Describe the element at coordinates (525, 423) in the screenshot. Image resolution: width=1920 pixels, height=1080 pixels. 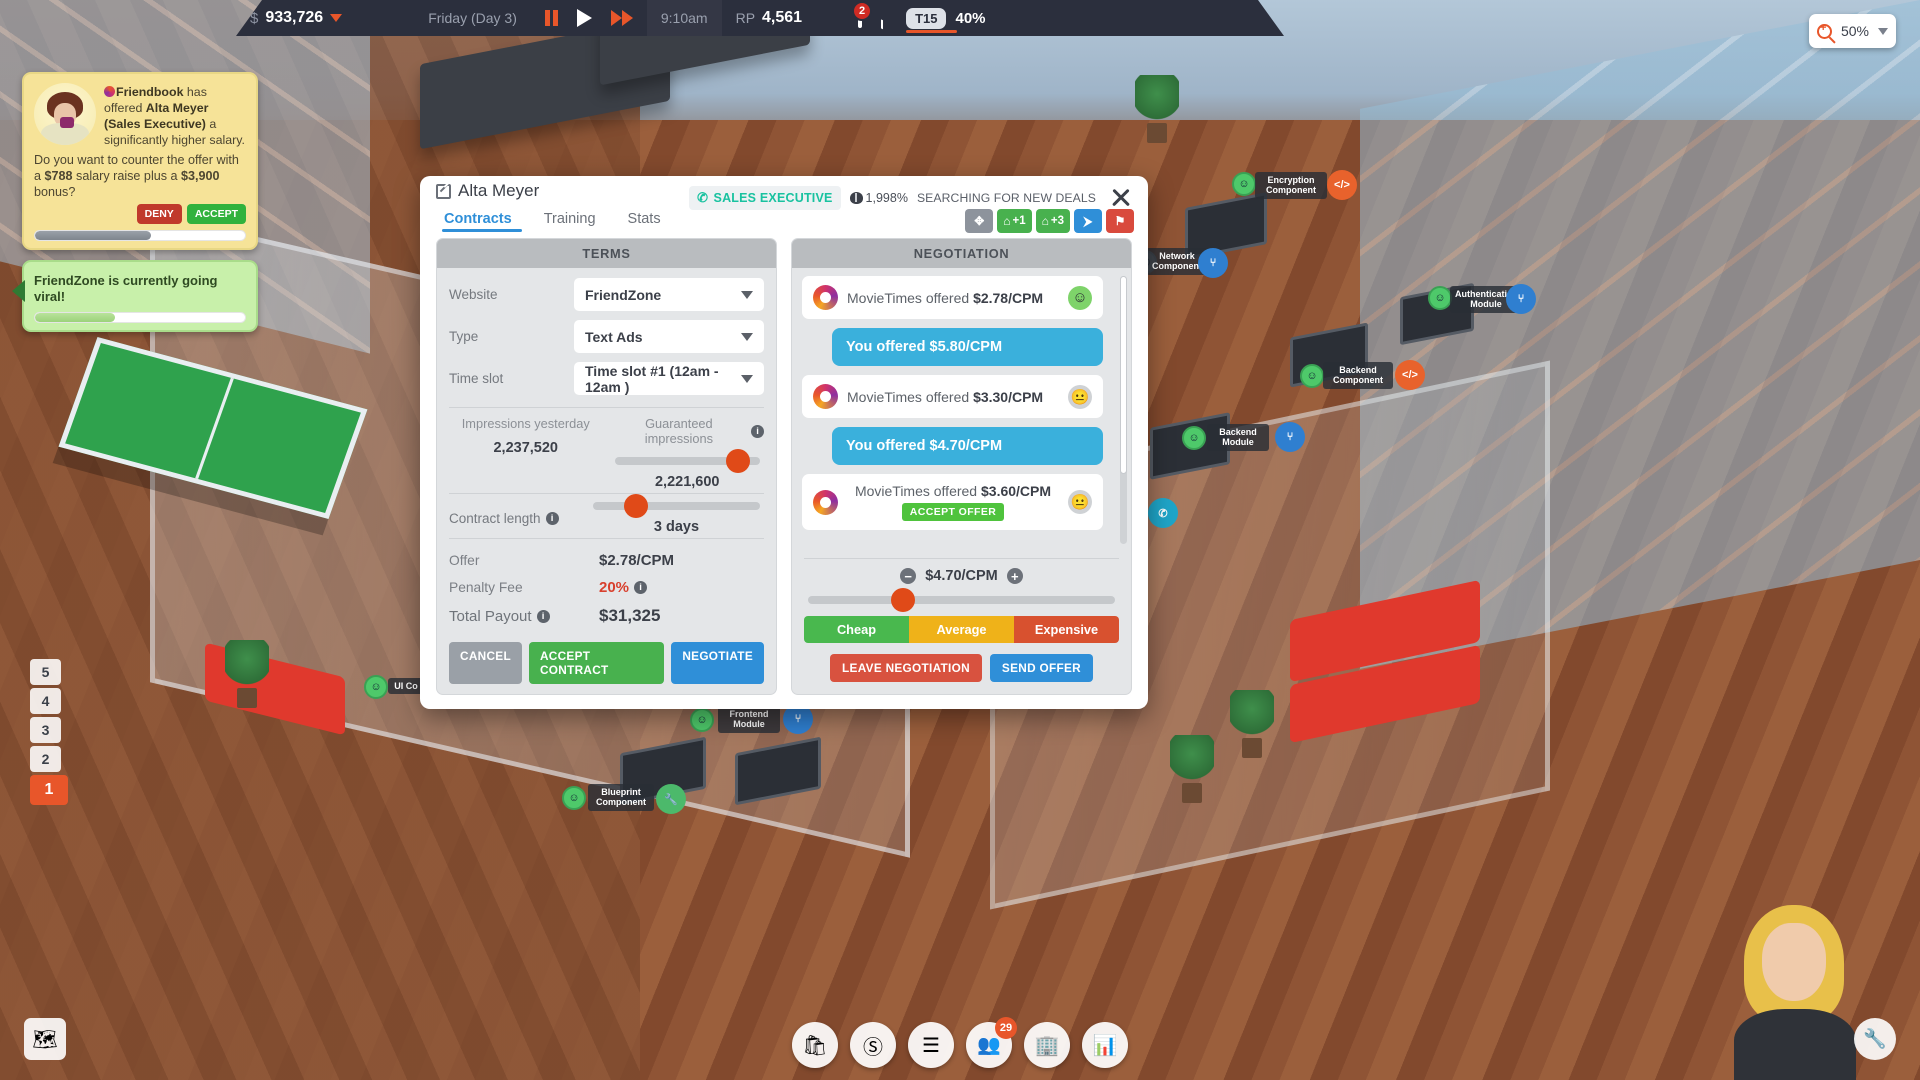
I see `impressions-yesterday-label: Impressions yesterday` at that location.